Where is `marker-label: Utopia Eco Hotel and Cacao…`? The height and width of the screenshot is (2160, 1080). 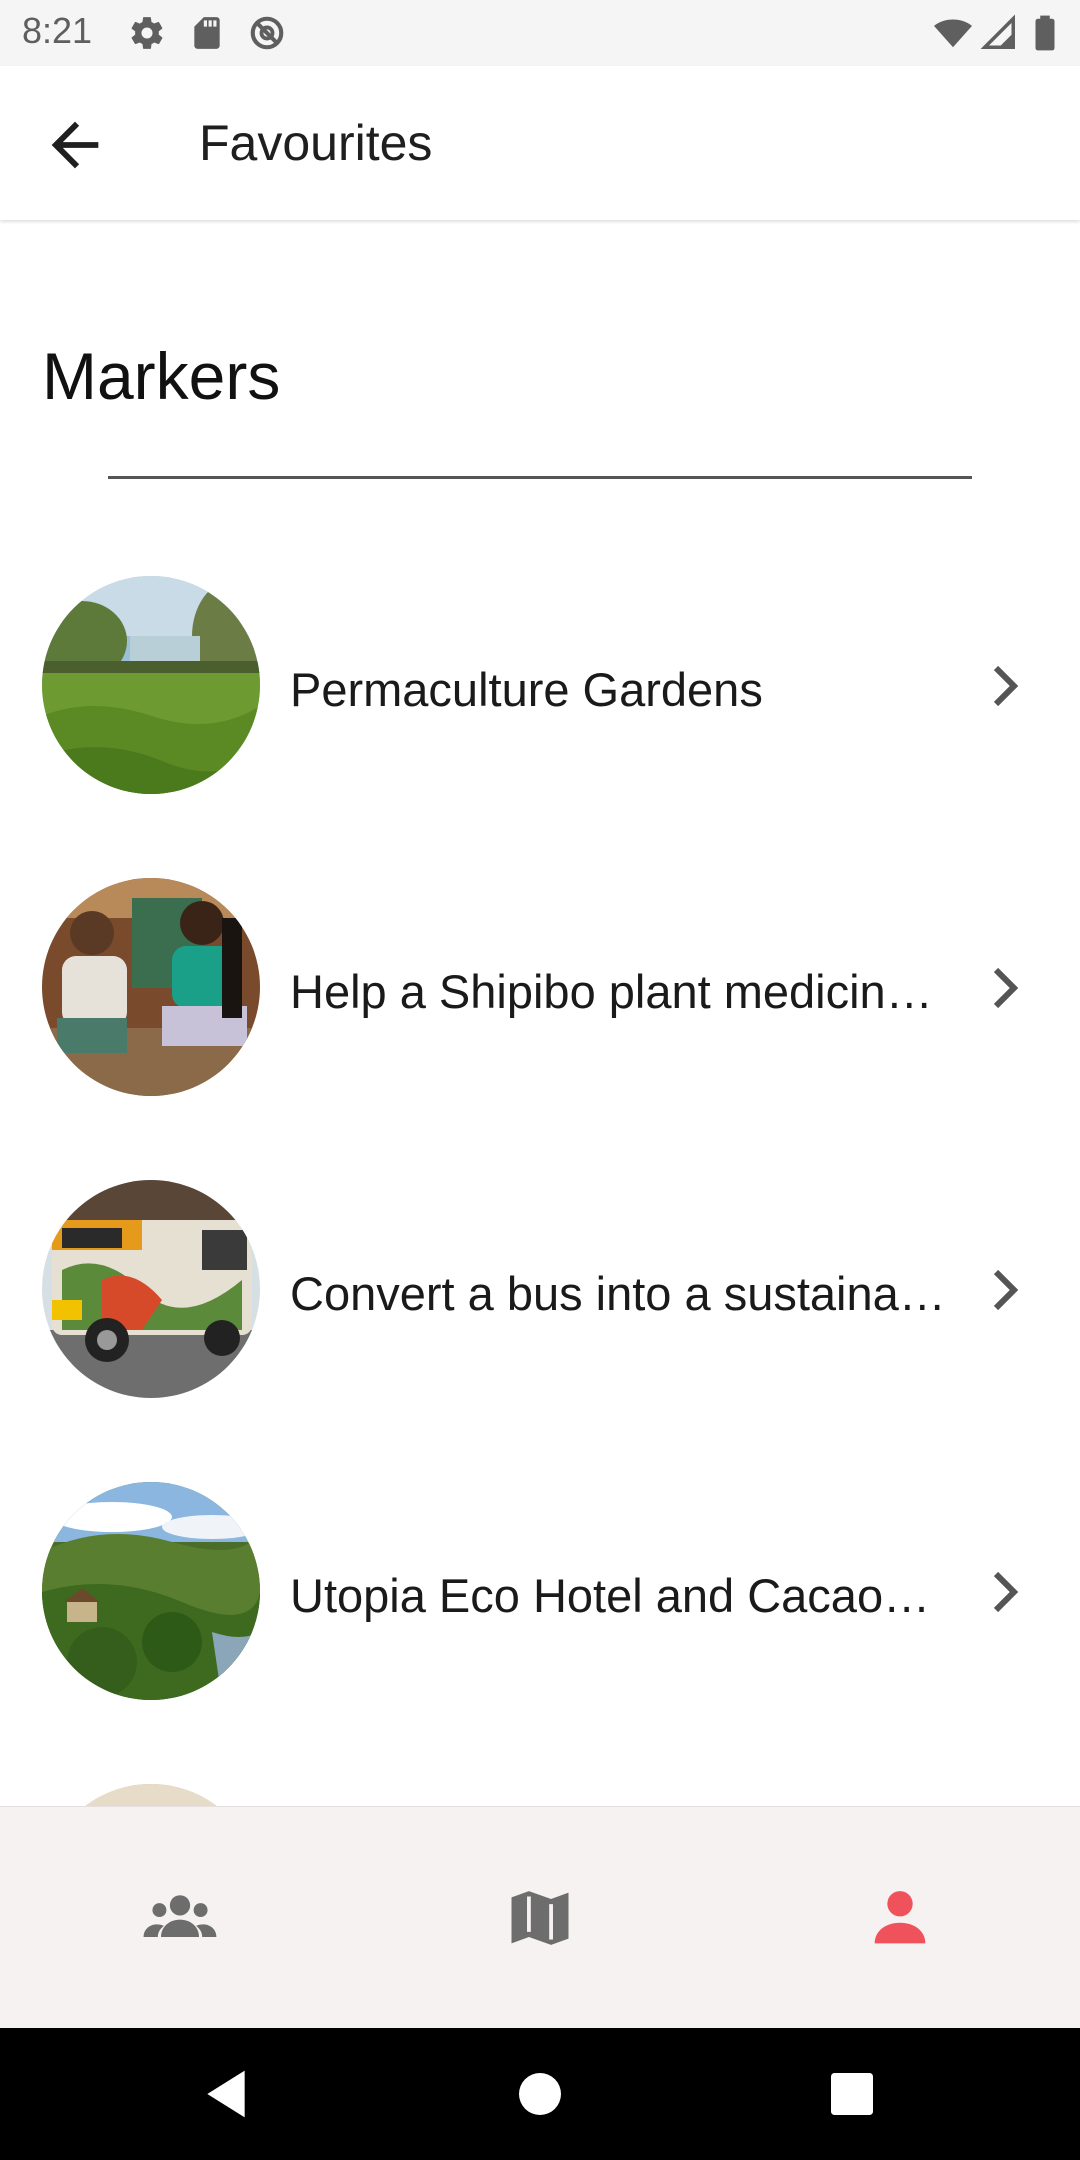
marker-label: Utopia Eco Hotel and Cacao… is located at coordinates (610, 1595).